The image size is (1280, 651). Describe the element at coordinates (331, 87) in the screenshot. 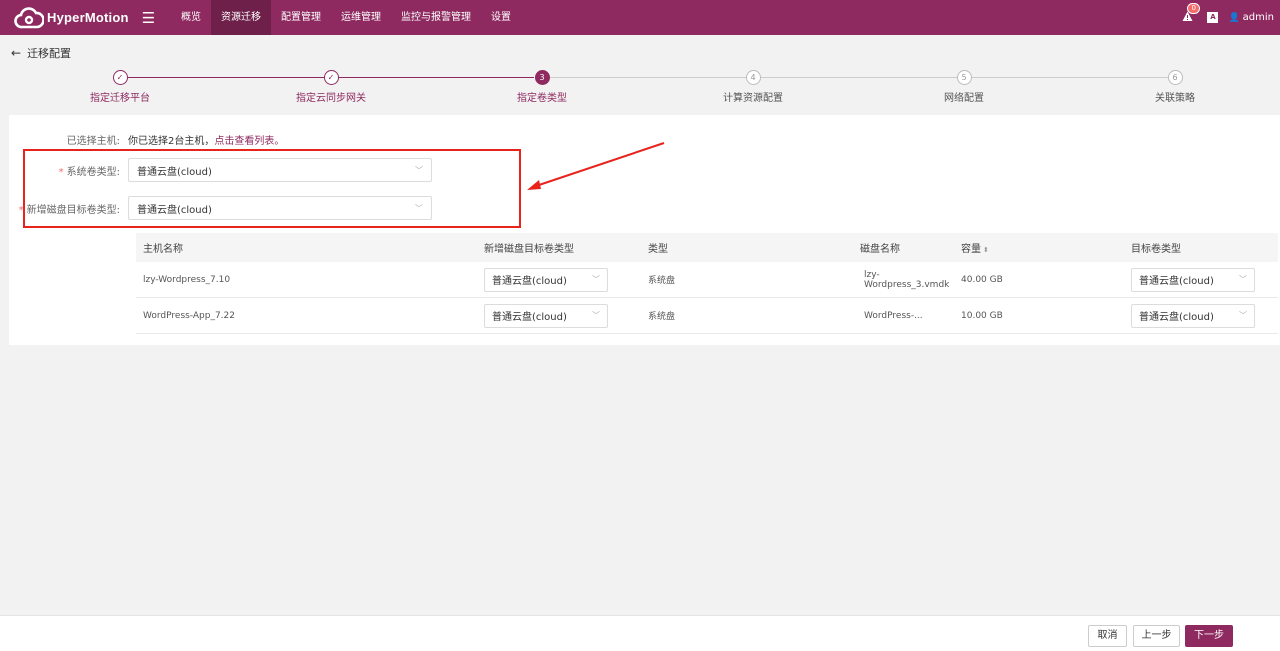

I see `step-2: ✓ 指定云同步网关` at that location.